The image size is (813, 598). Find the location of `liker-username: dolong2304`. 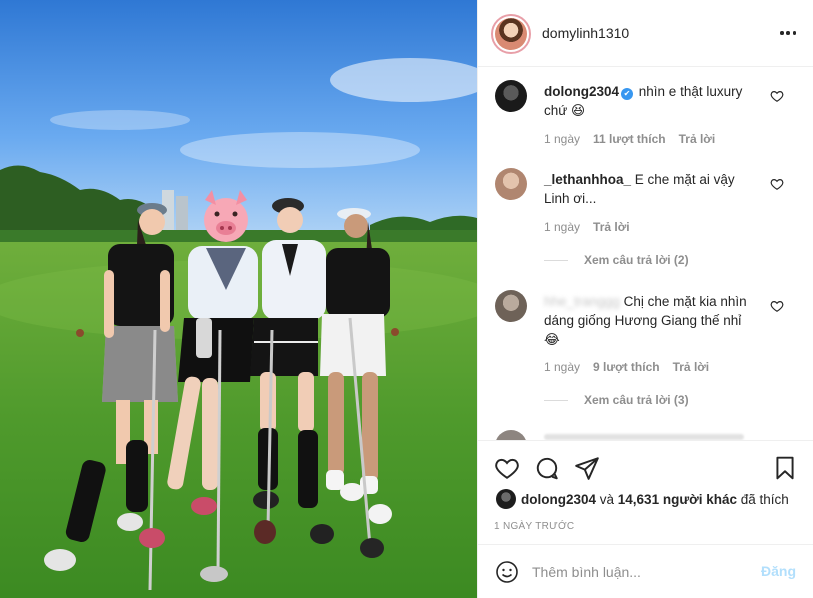

liker-username: dolong2304 is located at coordinates (558, 499).